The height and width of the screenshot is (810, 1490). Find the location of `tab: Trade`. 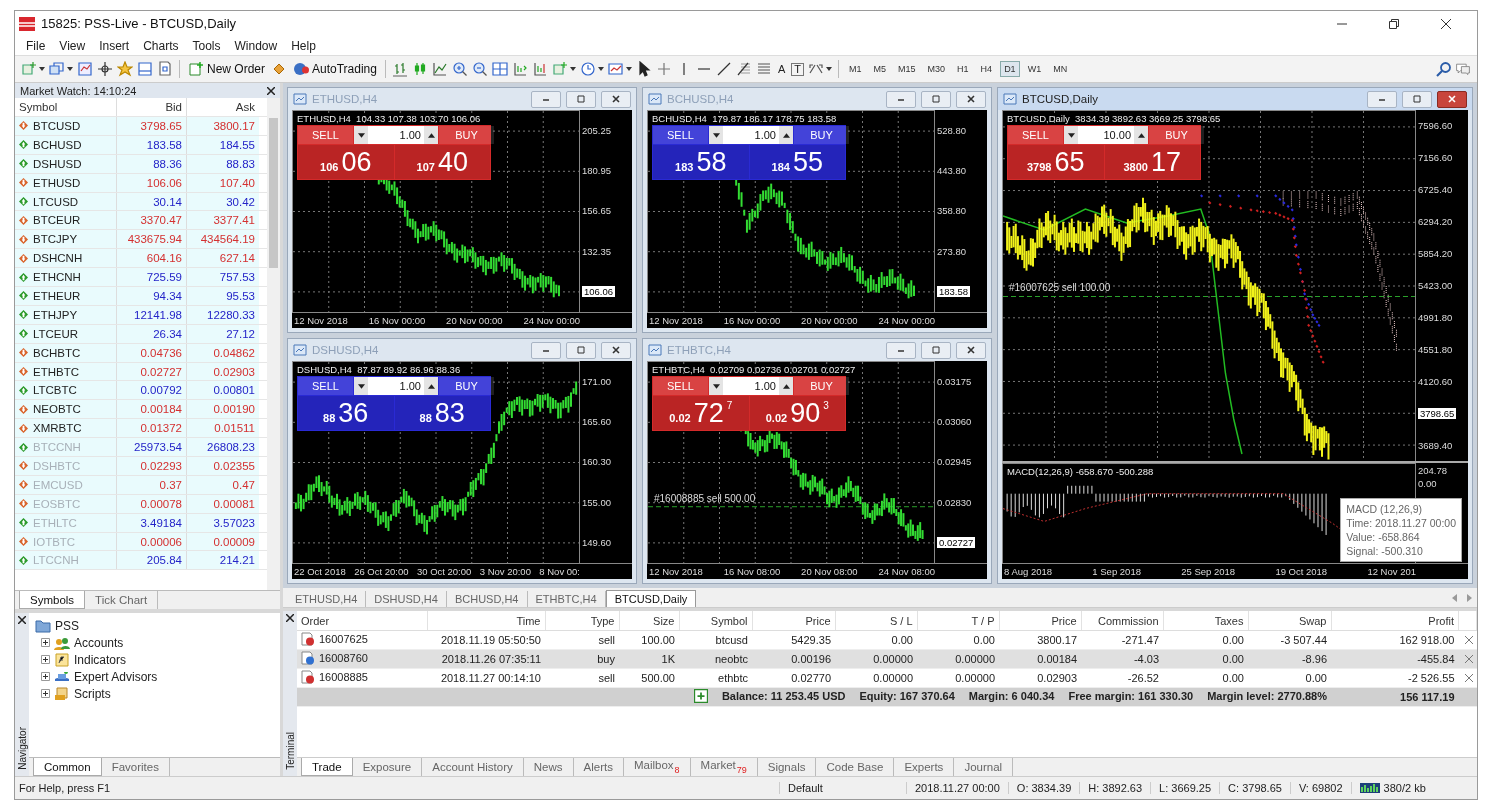

tab: Trade is located at coordinates (327, 767).